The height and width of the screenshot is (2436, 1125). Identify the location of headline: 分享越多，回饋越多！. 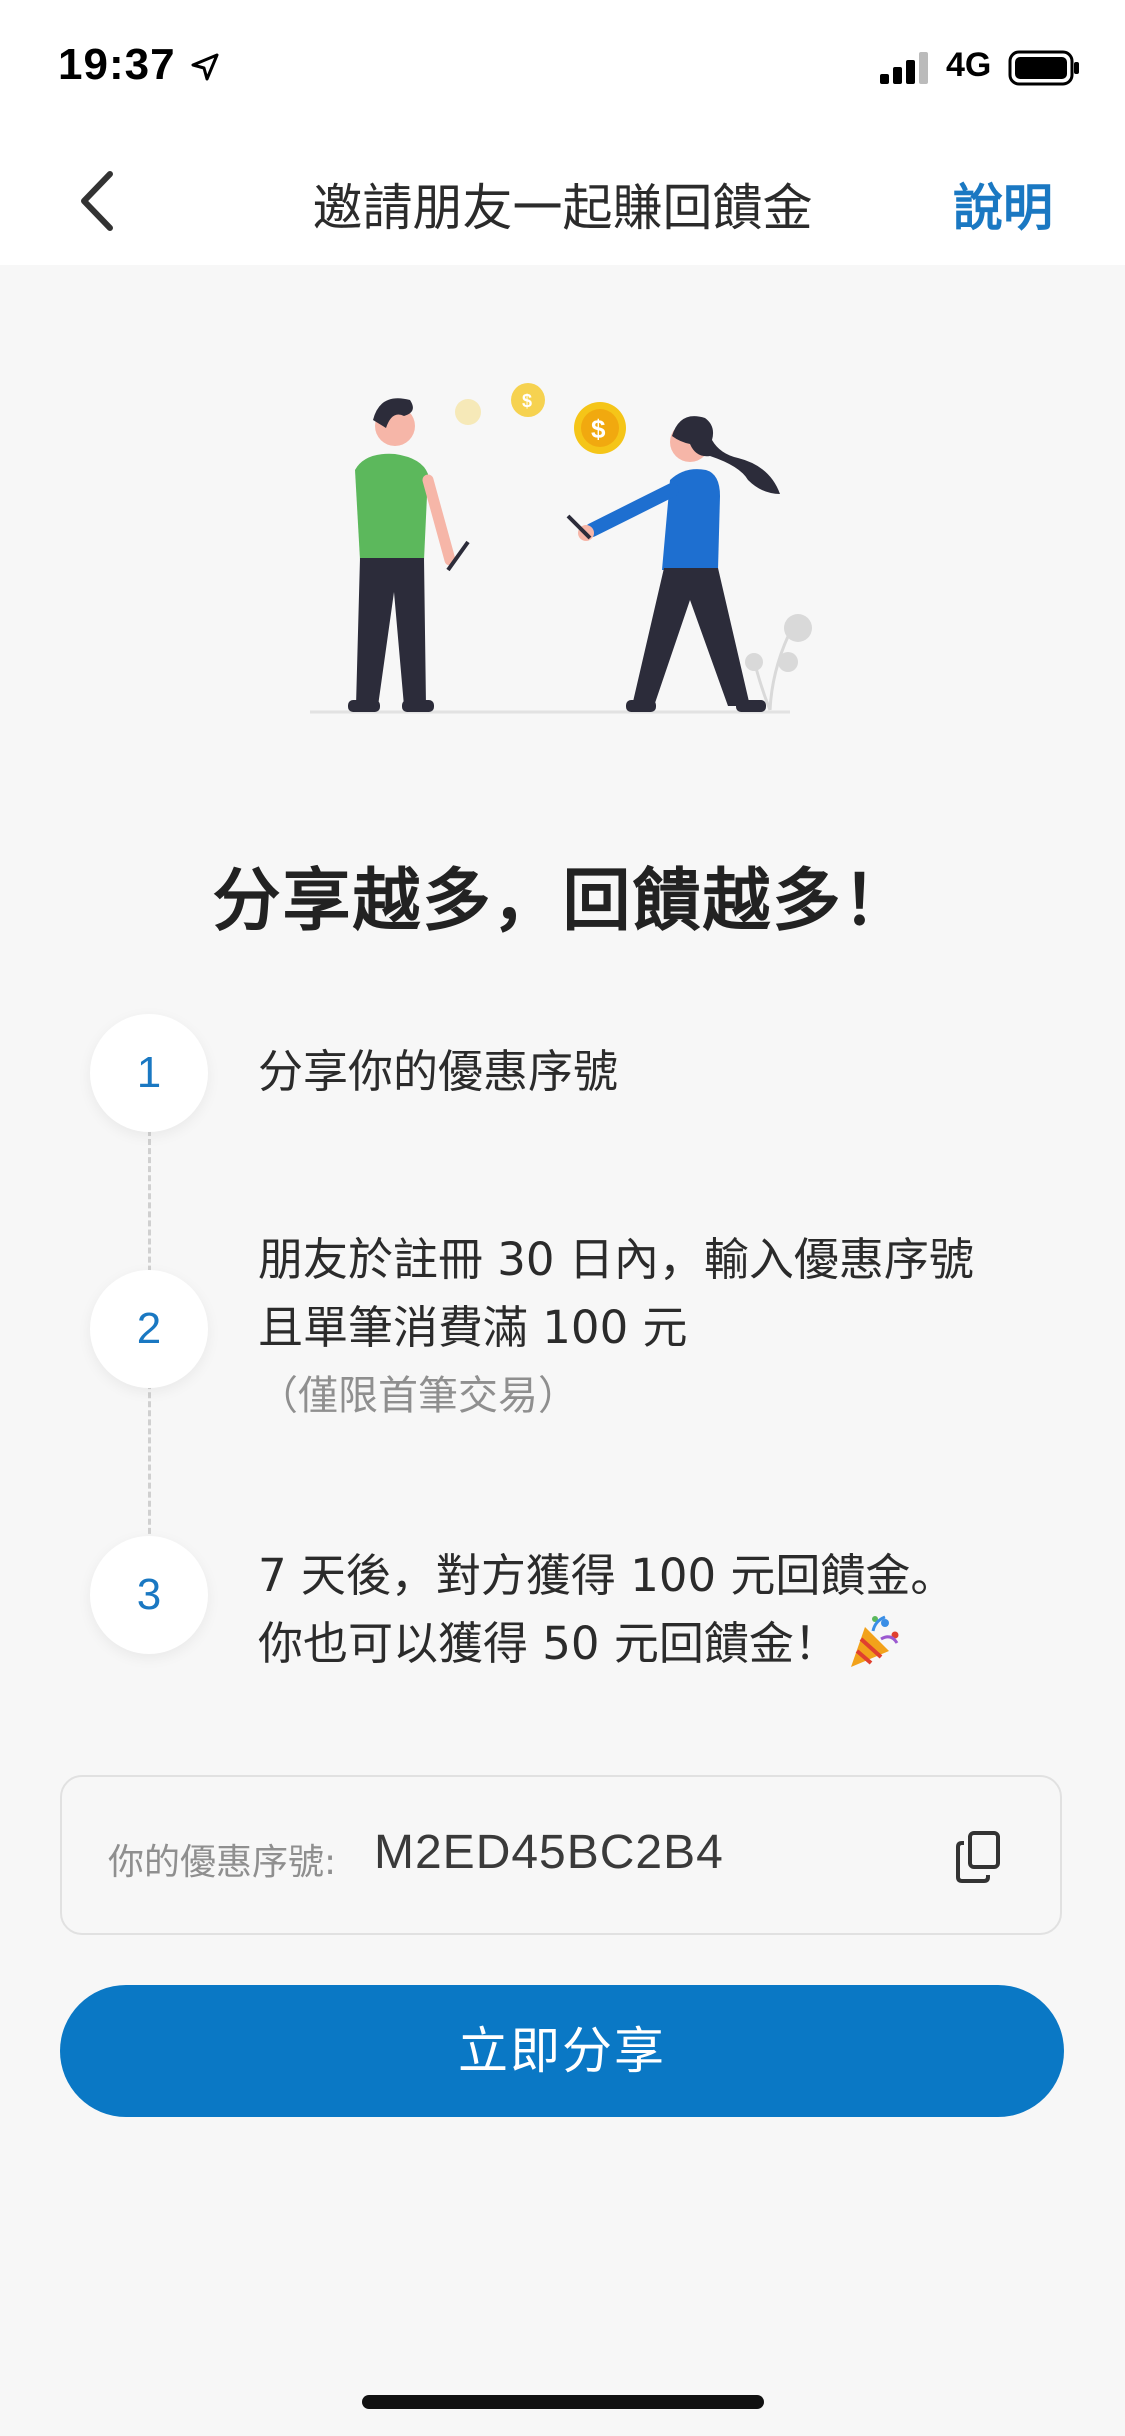
(562, 901).